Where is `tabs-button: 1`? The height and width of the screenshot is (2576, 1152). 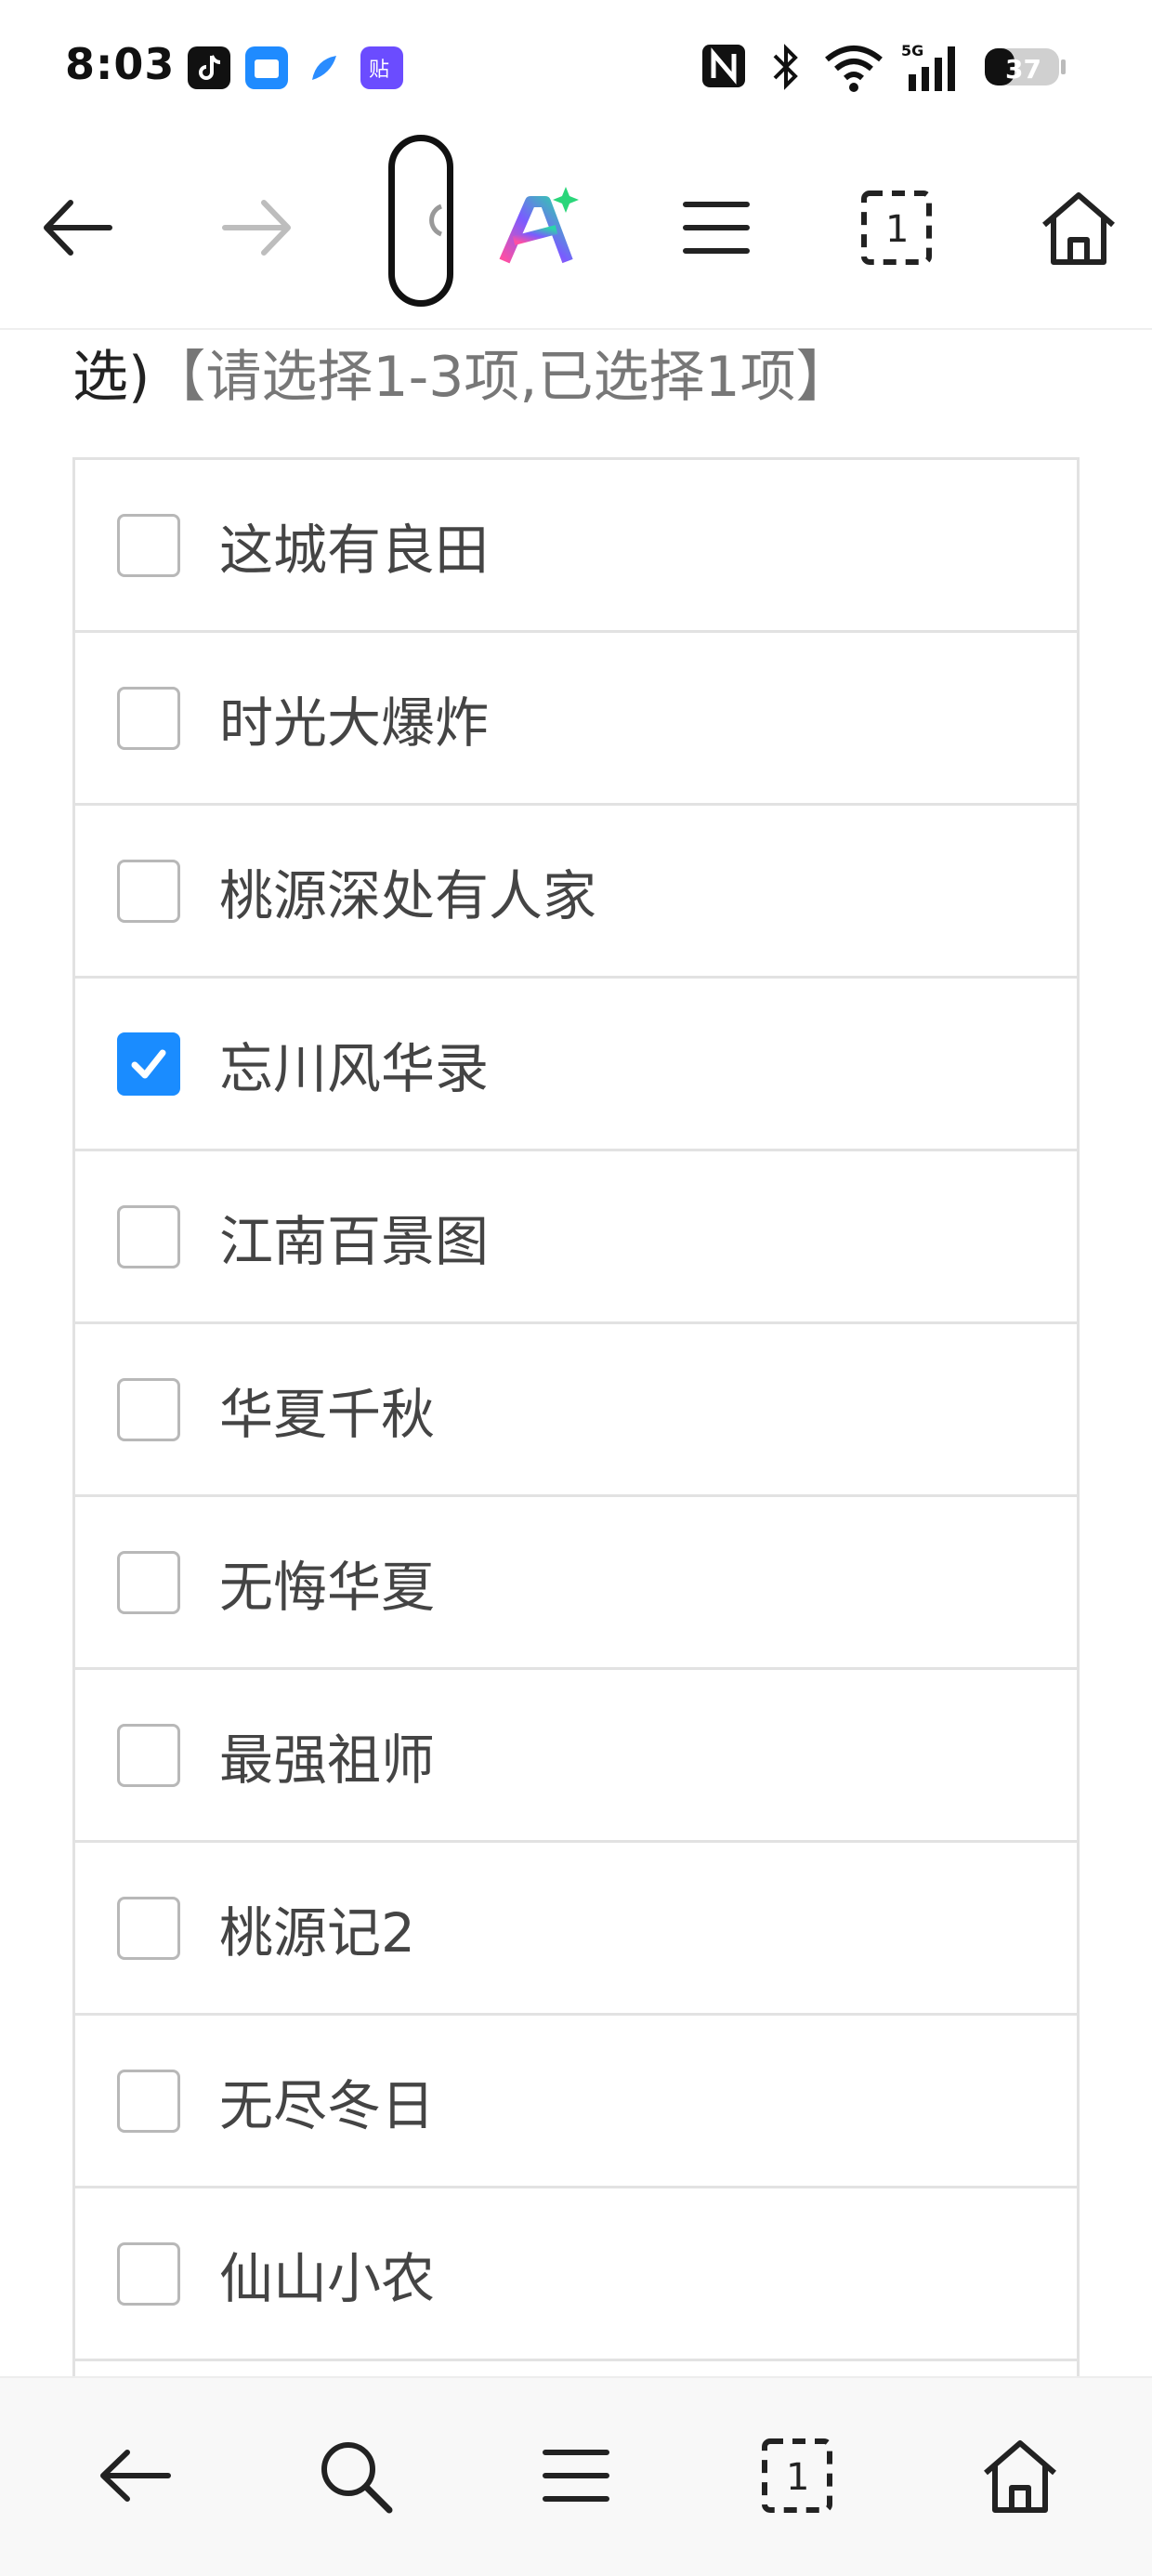 tabs-button: 1 is located at coordinates (896, 228).